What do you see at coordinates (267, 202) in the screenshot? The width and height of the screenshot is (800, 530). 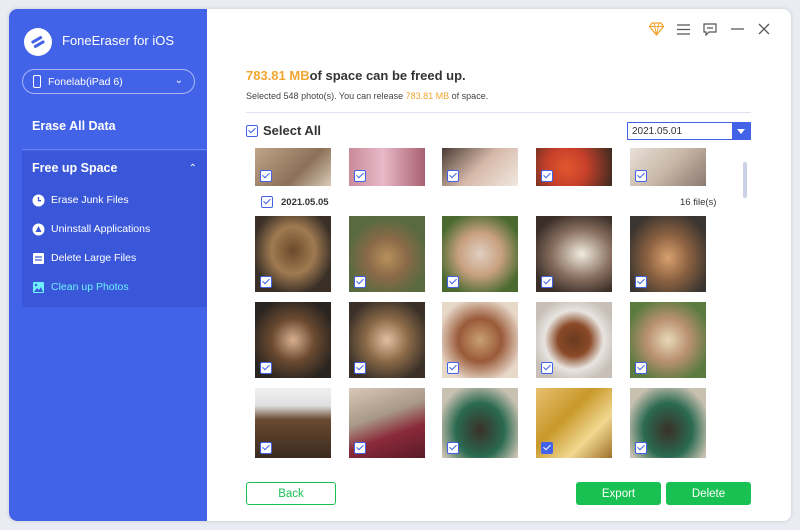 I see `date-group-checkbox` at bounding box center [267, 202].